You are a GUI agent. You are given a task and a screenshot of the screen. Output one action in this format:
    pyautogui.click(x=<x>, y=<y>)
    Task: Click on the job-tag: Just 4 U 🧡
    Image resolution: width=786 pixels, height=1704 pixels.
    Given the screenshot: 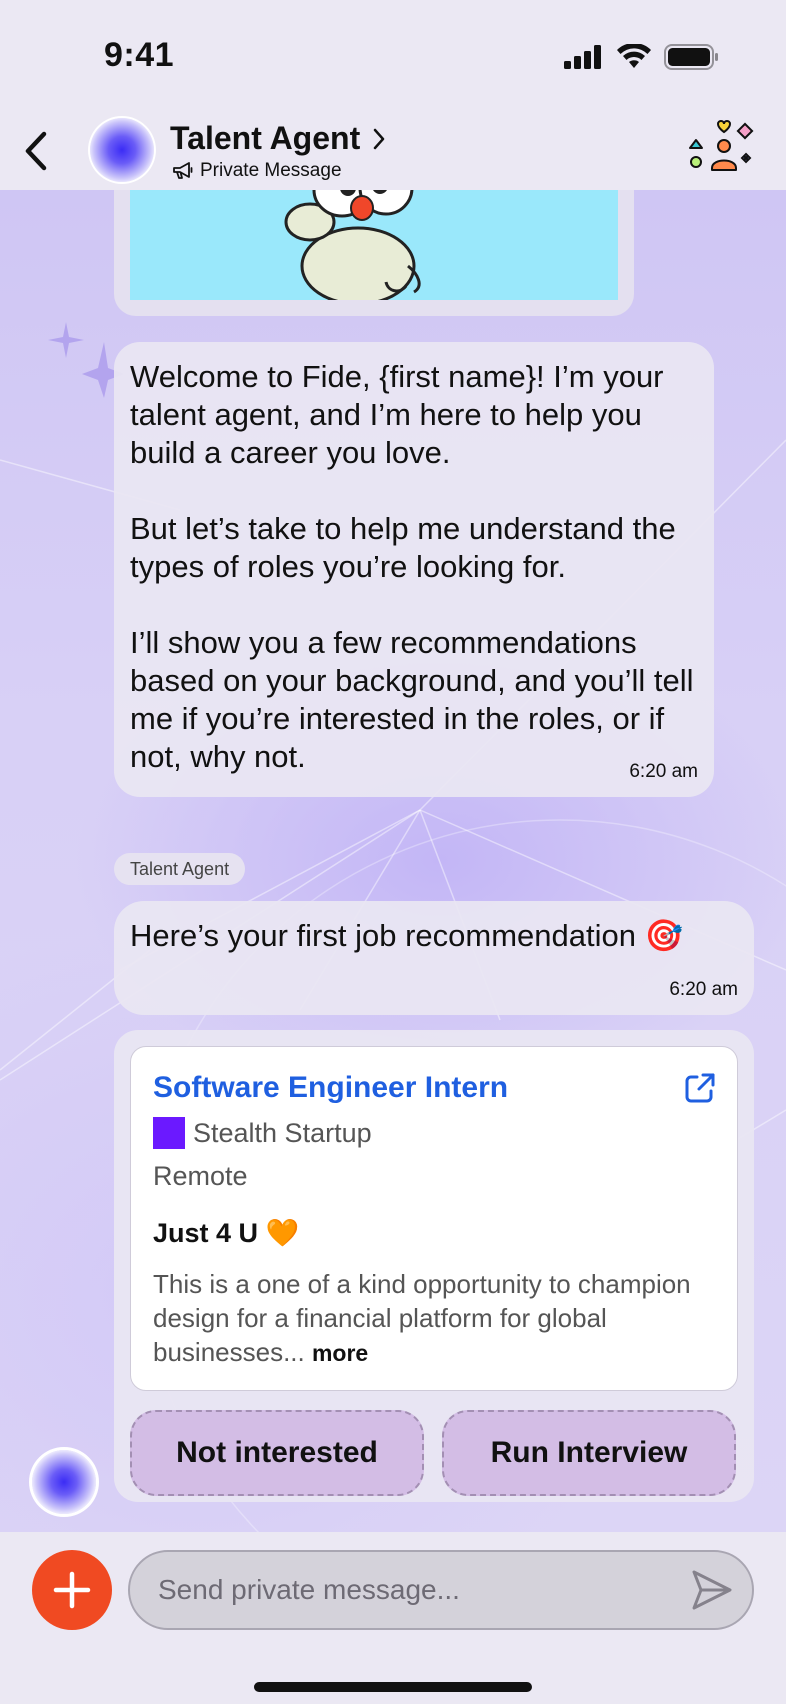 What is the action you would take?
    pyautogui.click(x=226, y=1233)
    